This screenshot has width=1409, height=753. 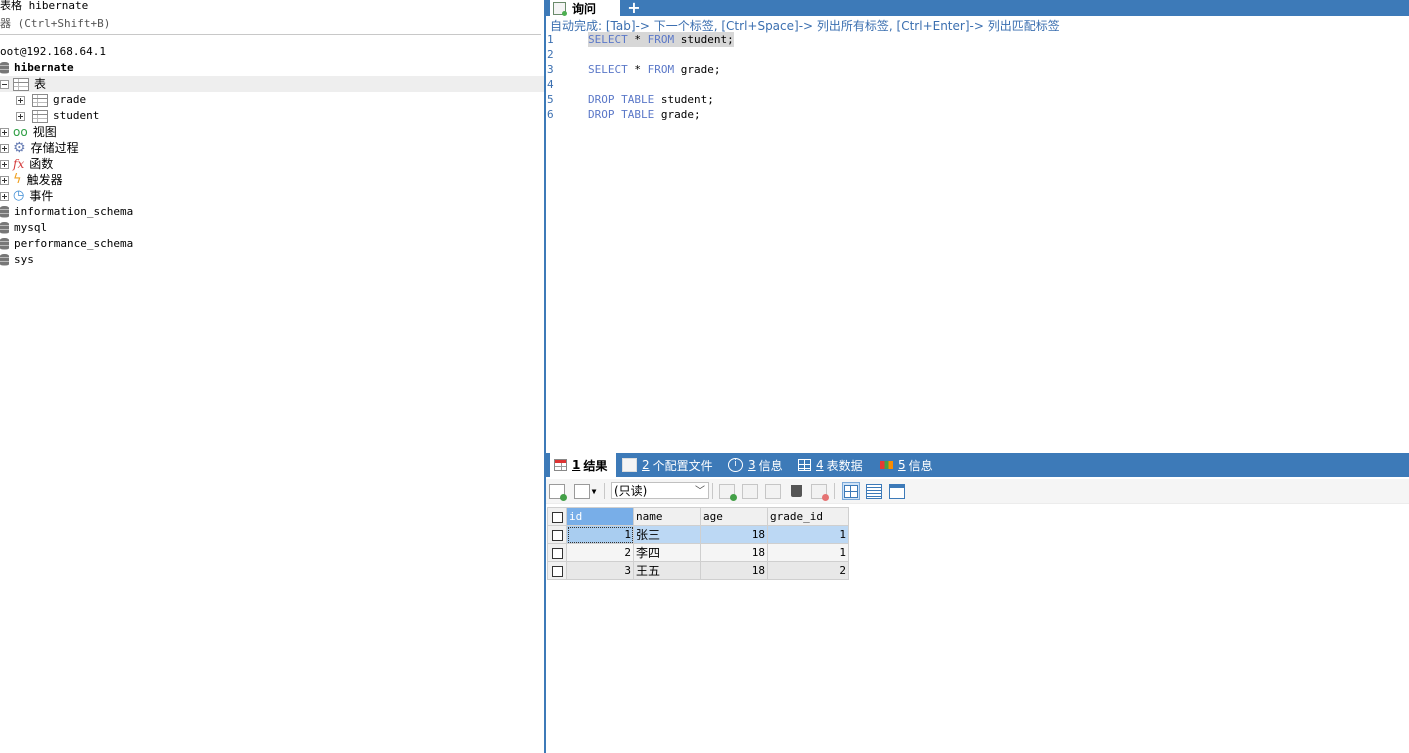 I want to click on save-button, so click(x=773, y=491).